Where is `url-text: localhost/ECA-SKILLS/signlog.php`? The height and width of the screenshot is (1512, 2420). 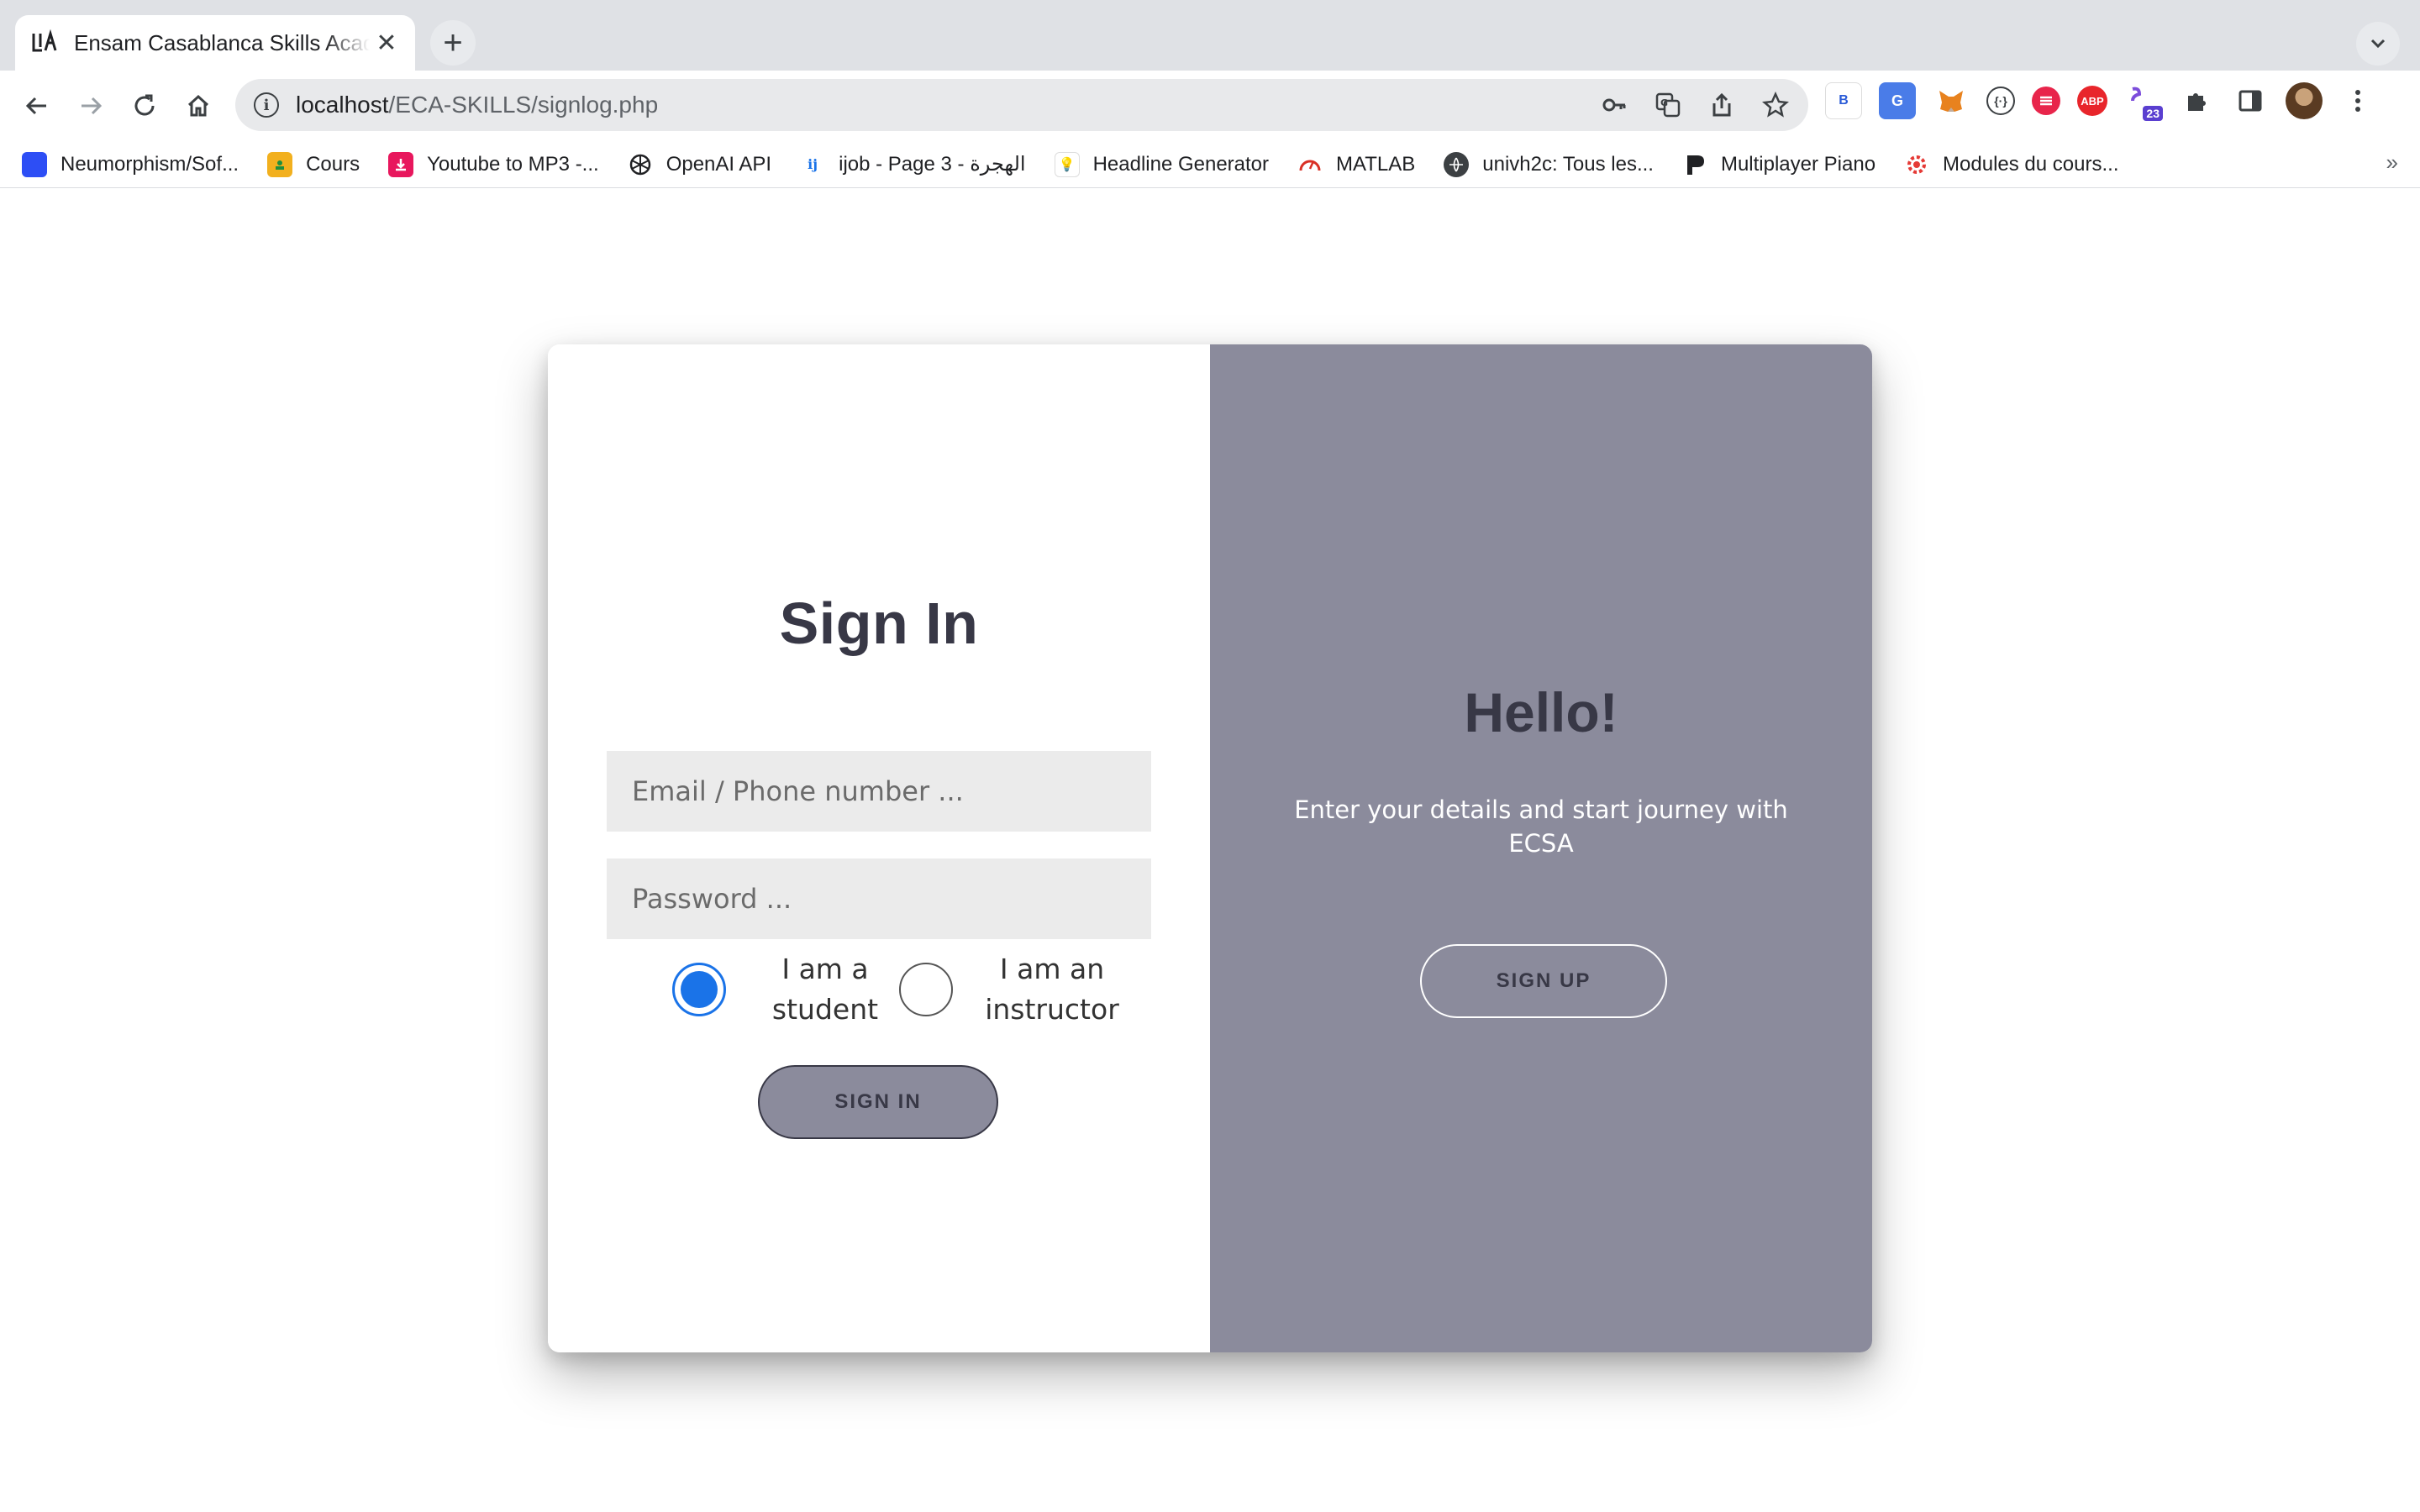 url-text: localhost/ECA-SKILLS/signlog.php is located at coordinates (477, 105).